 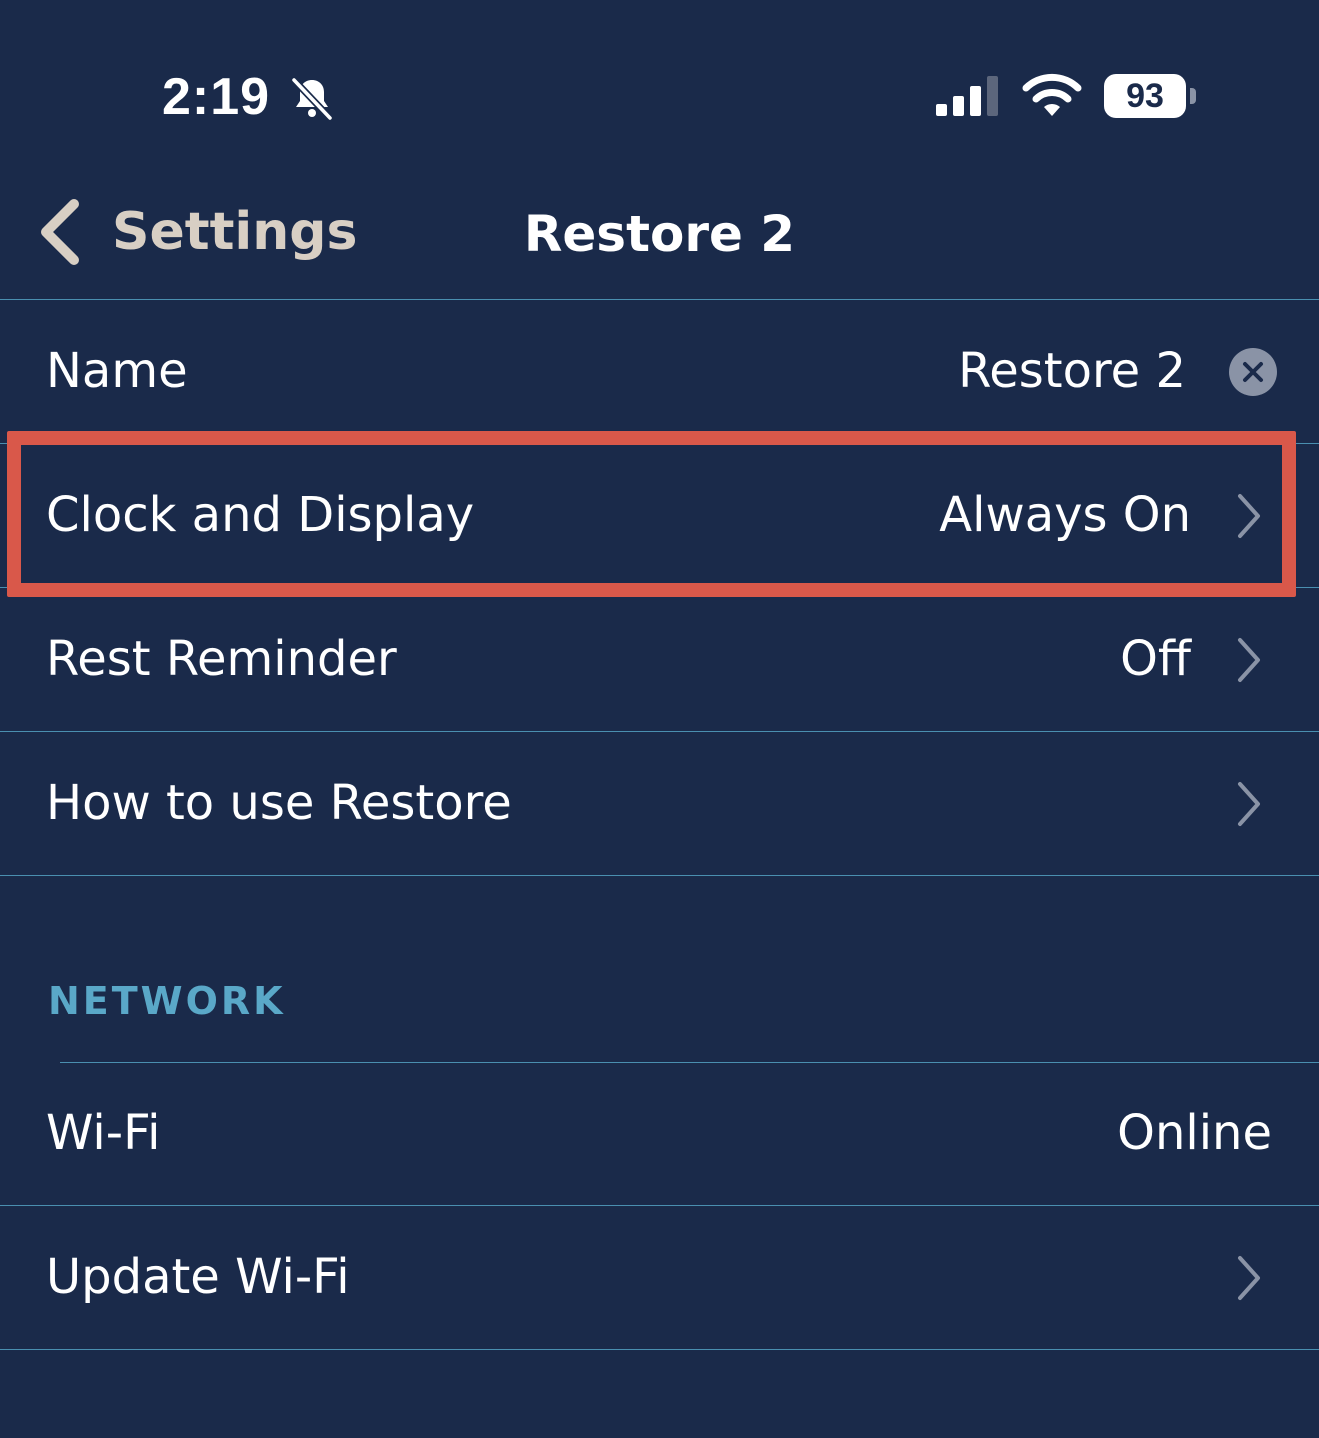 What do you see at coordinates (1194, 1133) in the screenshot?
I see `wifi-status: Online` at bounding box center [1194, 1133].